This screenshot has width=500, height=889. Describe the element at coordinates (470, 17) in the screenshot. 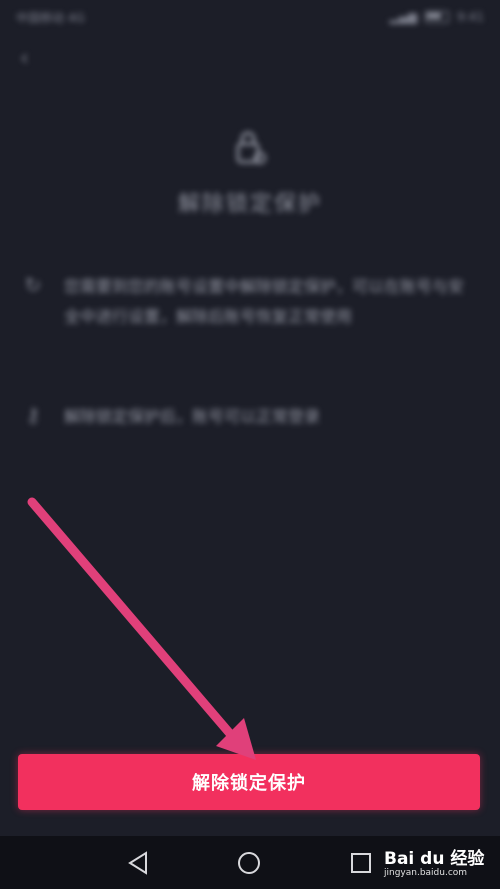

I see `clock-text: 9:41` at that location.